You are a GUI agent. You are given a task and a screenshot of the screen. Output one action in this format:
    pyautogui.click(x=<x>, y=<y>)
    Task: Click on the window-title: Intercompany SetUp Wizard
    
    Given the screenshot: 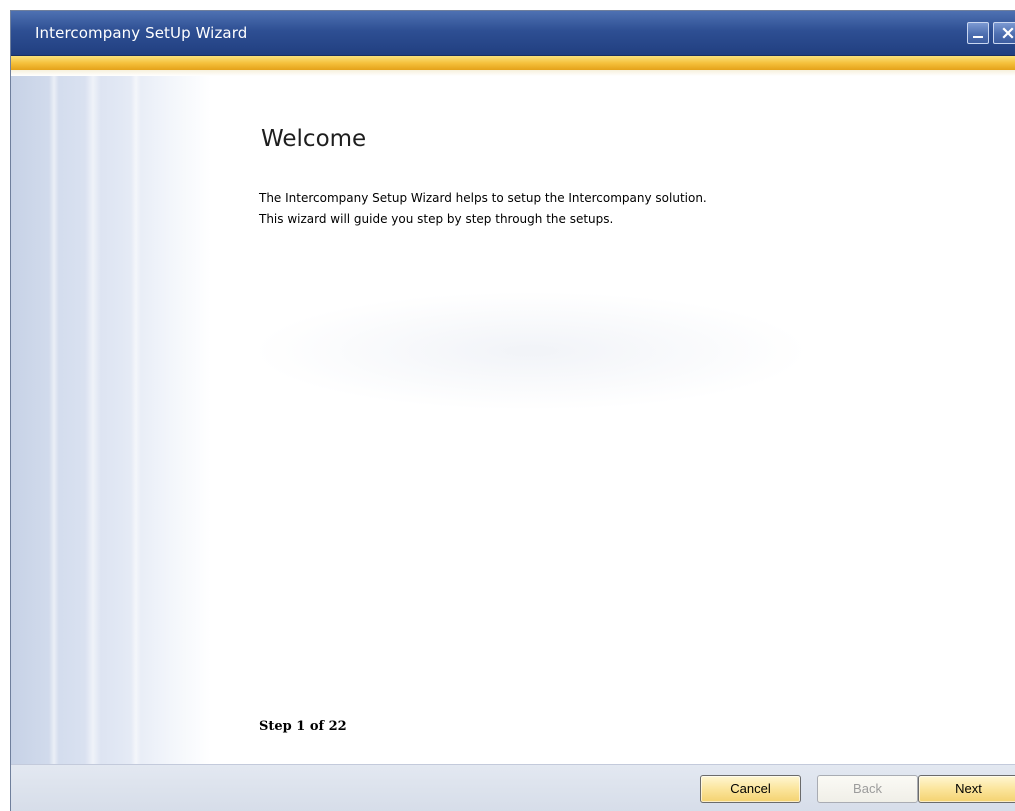 What is the action you would take?
    pyautogui.click(x=141, y=33)
    